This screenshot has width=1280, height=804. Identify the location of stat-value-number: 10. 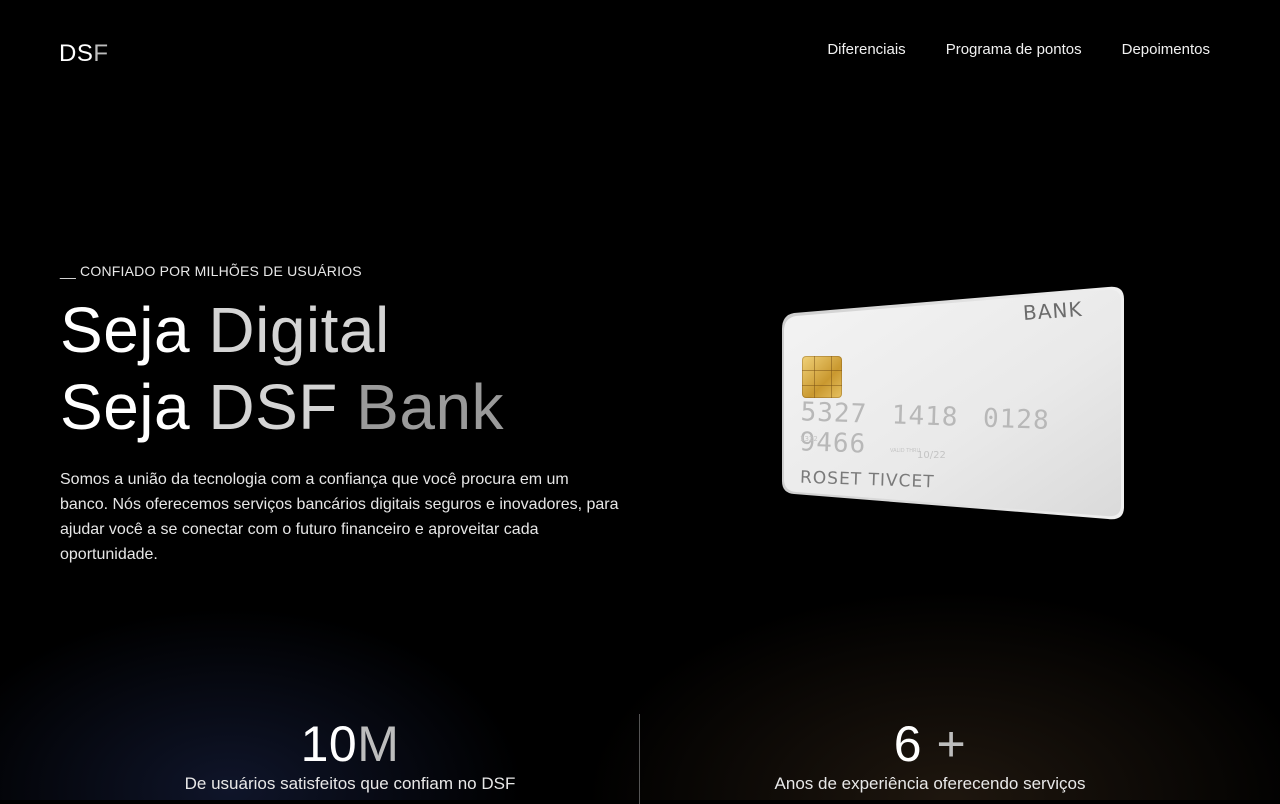
(329, 744).